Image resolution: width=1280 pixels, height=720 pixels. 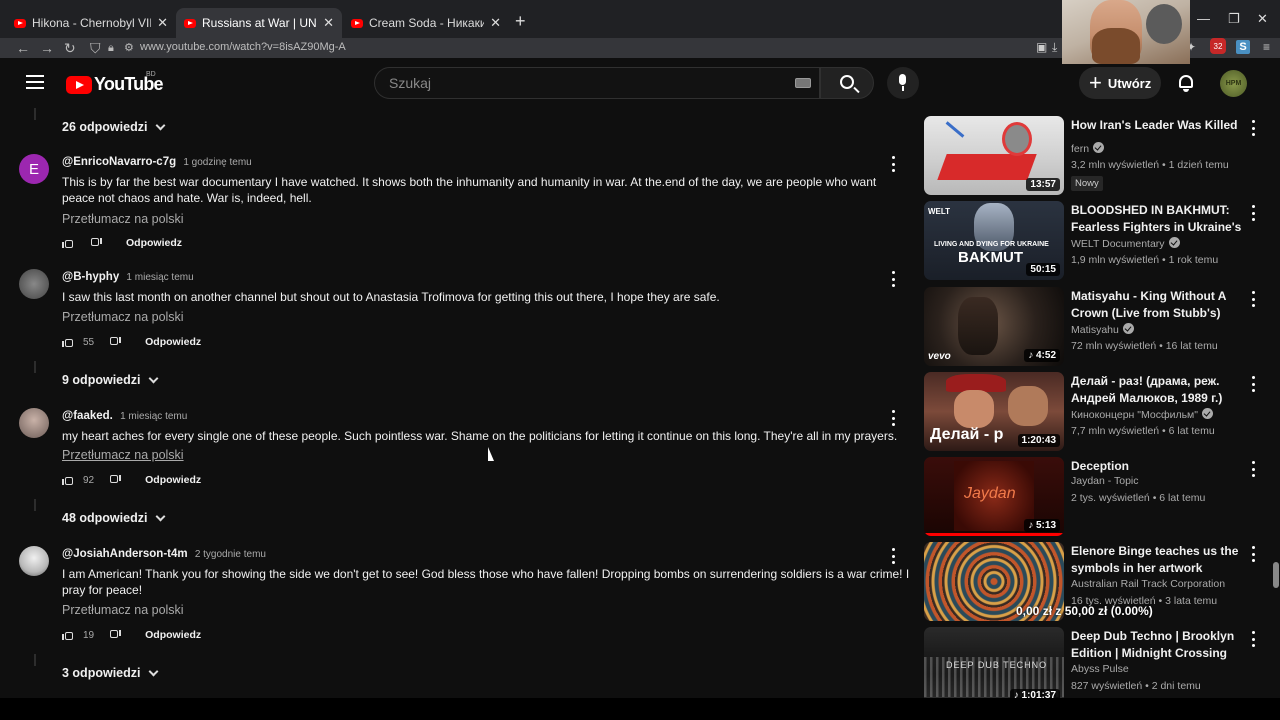 What do you see at coordinates (994, 155) in the screenshot?
I see `video-thumbnail: 13:57` at bounding box center [994, 155].